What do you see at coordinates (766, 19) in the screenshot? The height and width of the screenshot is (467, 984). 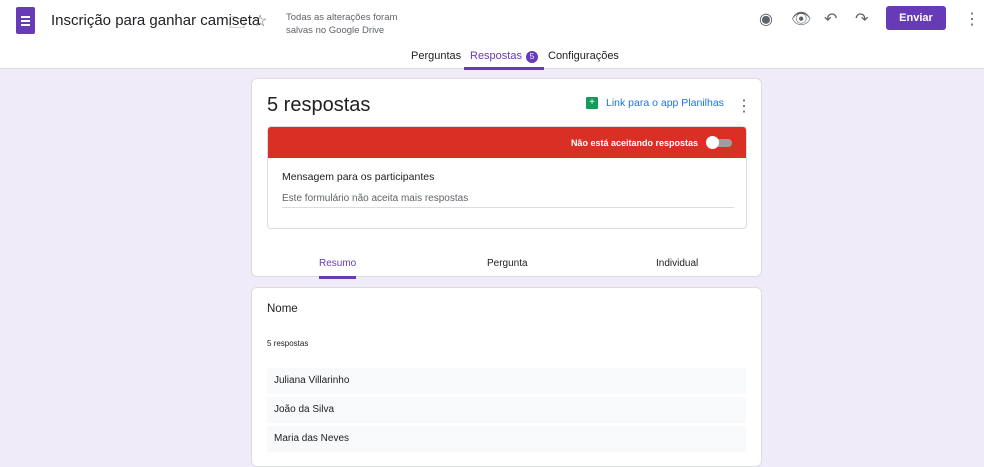 I see `palette-icon: ◉` at bounding box center [766, 19].